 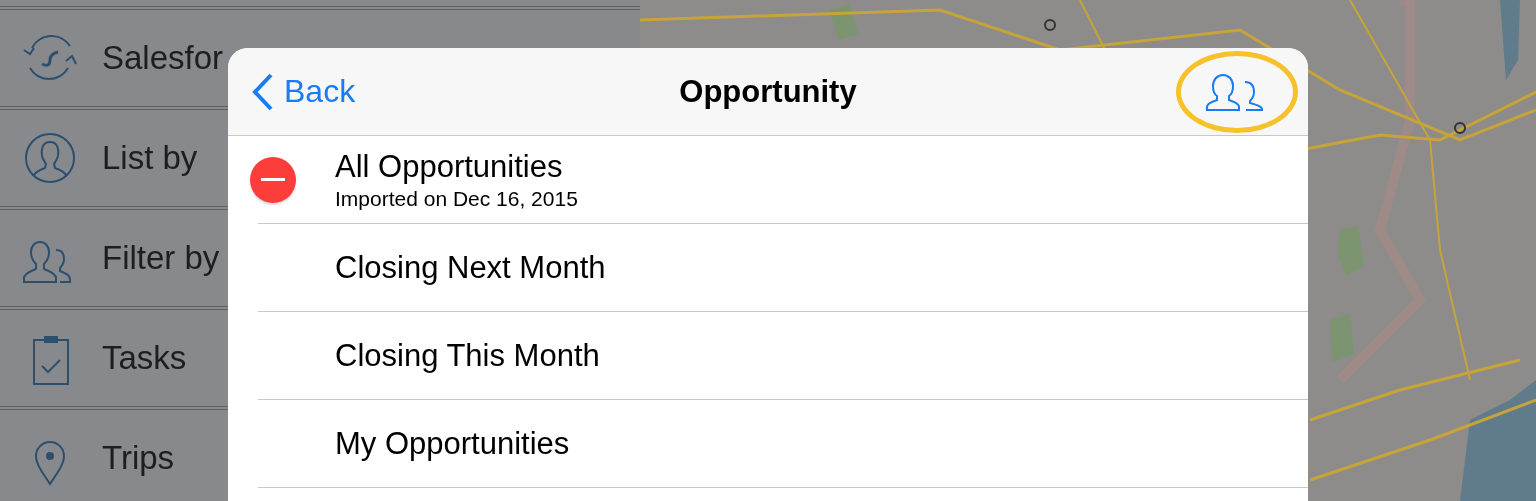 I want to click on list-item-title: All Opportunities, so click(x=456, y=167).